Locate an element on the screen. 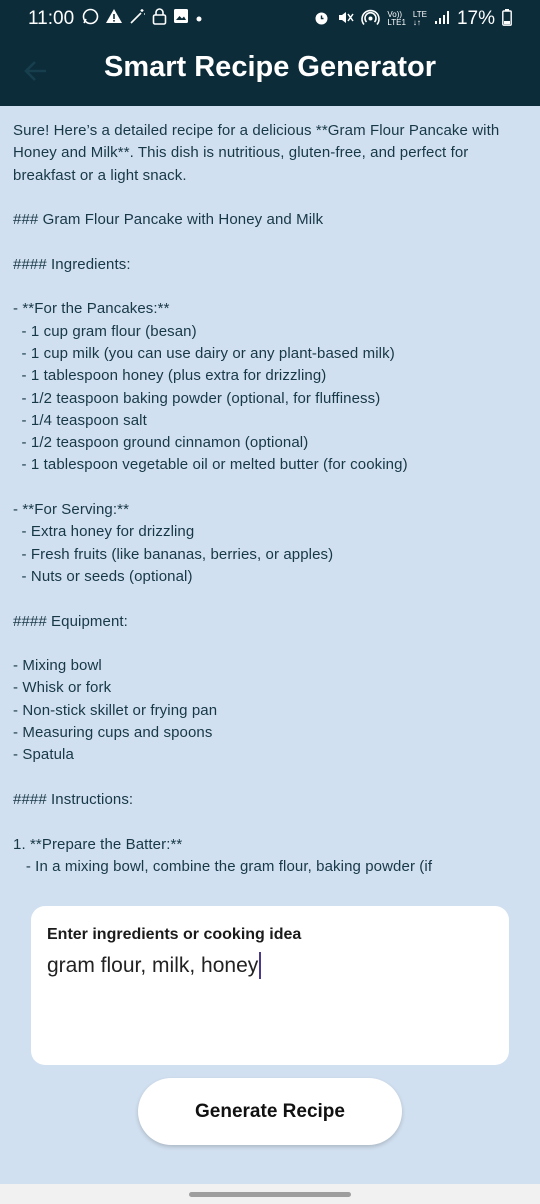 Image resolution: width=540 pixels, height=1204 pixels. battery-percentage: 17% is located at coordinates (475, 18).